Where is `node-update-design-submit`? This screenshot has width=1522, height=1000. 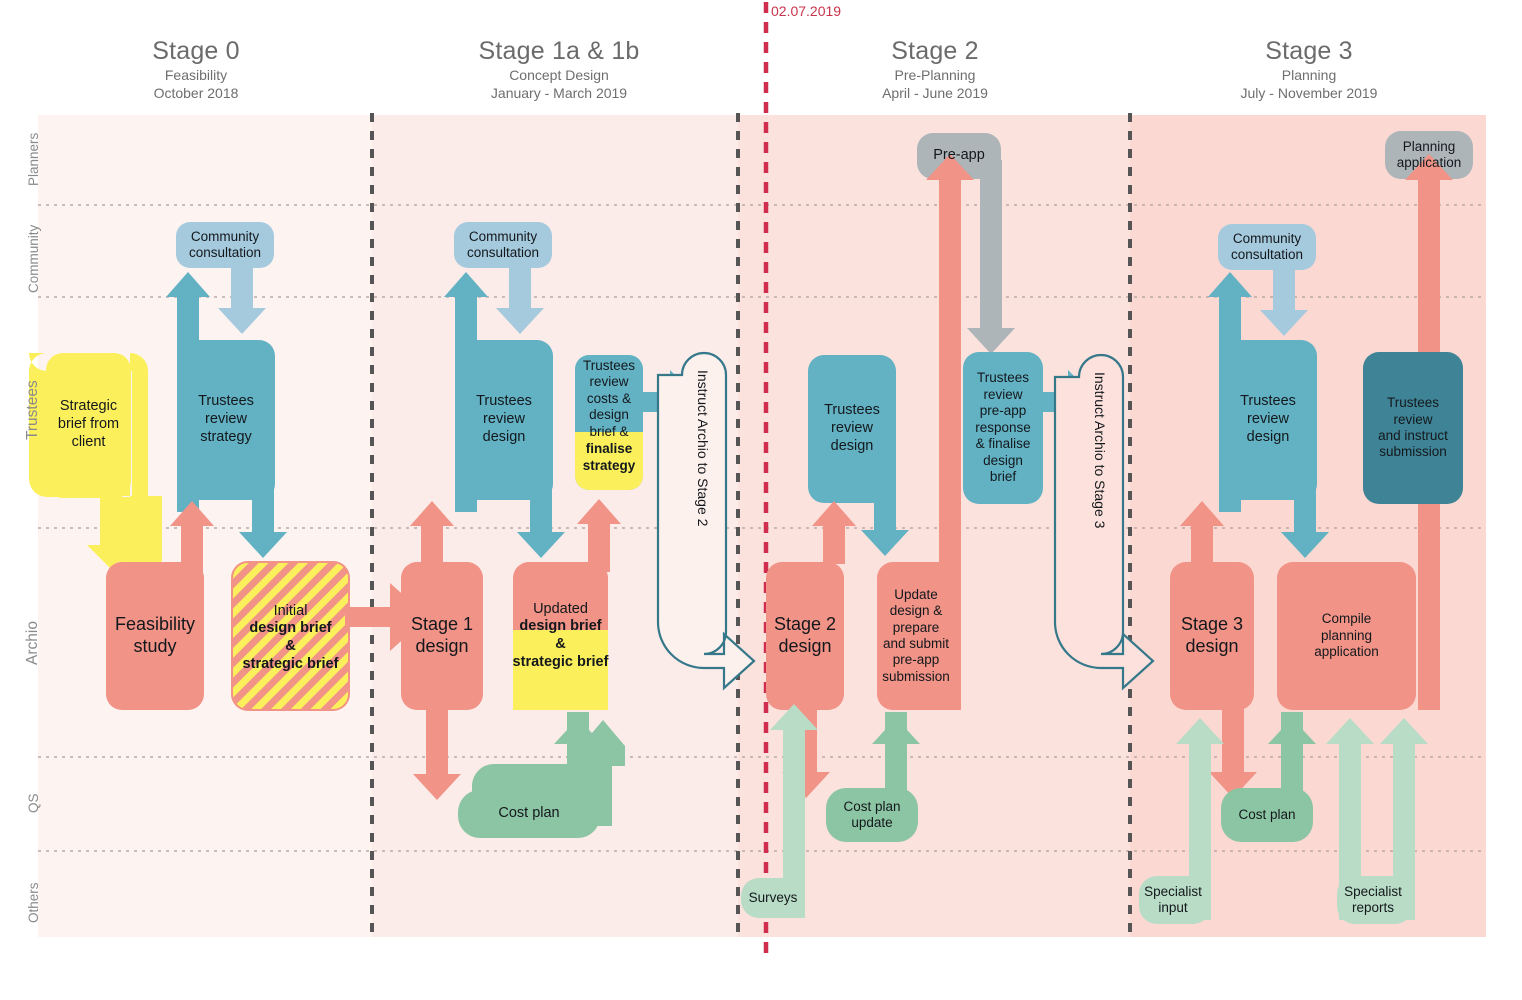
node-update-design-submit is located at coordinates (916, 636).